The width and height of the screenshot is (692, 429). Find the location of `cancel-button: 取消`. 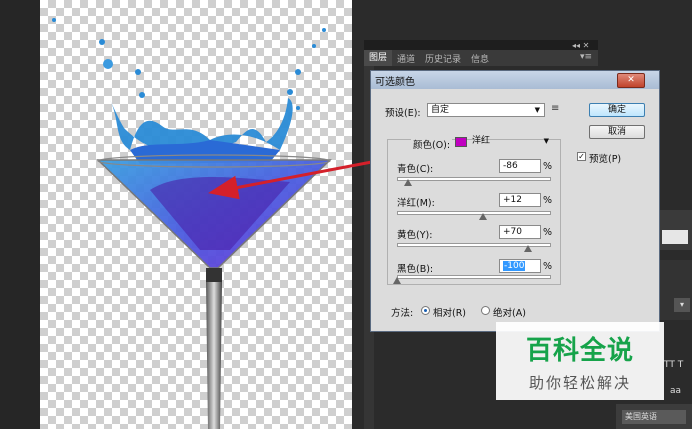

cancel-button: 取消 is located at coordinates (617, 132).